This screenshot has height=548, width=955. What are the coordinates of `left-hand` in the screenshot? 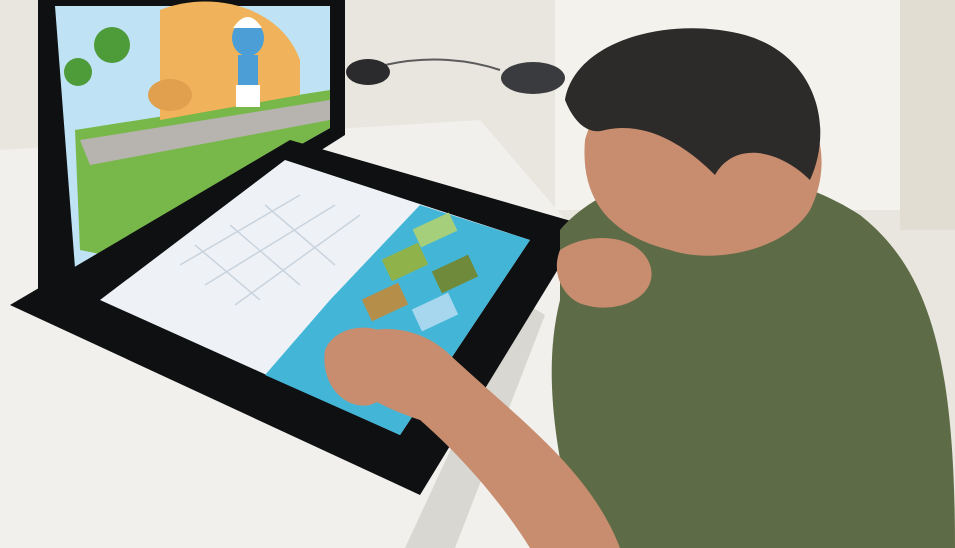 It's located at (604, 273).